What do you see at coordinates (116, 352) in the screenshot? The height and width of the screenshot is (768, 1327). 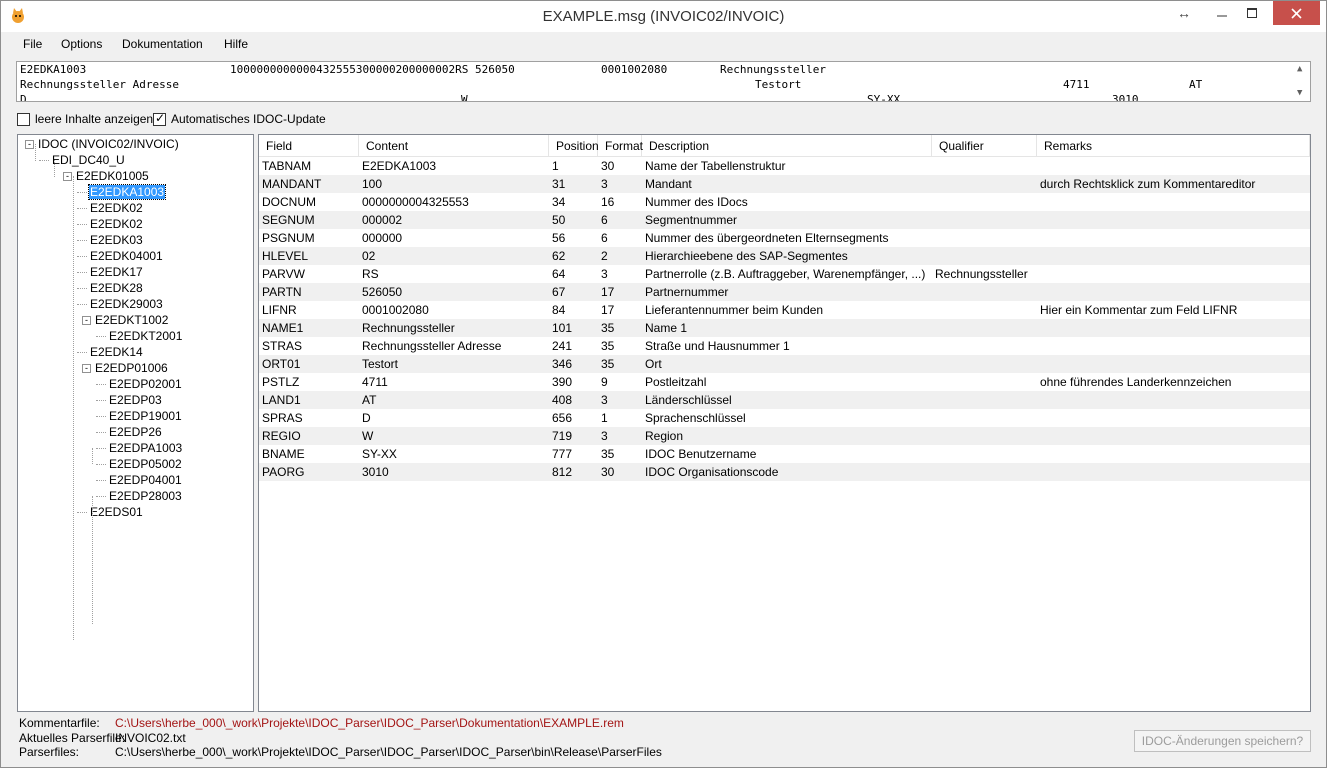 I see `tree-node: E2EDK14` at bounding box center [116, 352].